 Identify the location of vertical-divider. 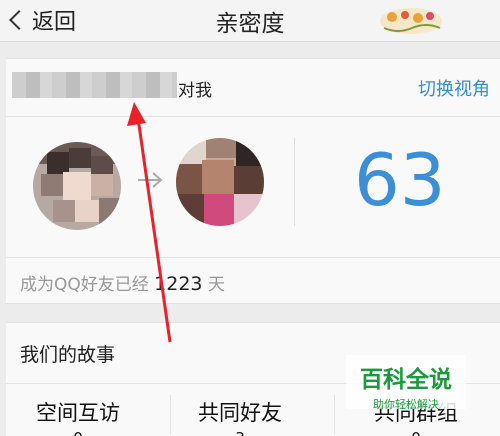
(294, 182).